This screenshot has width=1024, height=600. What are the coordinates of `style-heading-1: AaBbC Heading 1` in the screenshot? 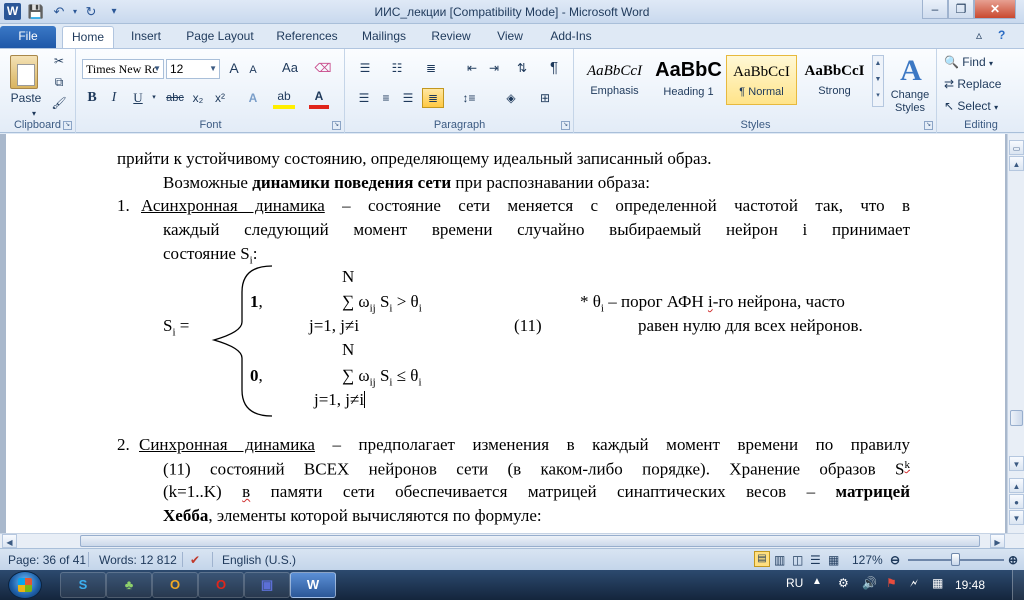 It's located at (688, 80).